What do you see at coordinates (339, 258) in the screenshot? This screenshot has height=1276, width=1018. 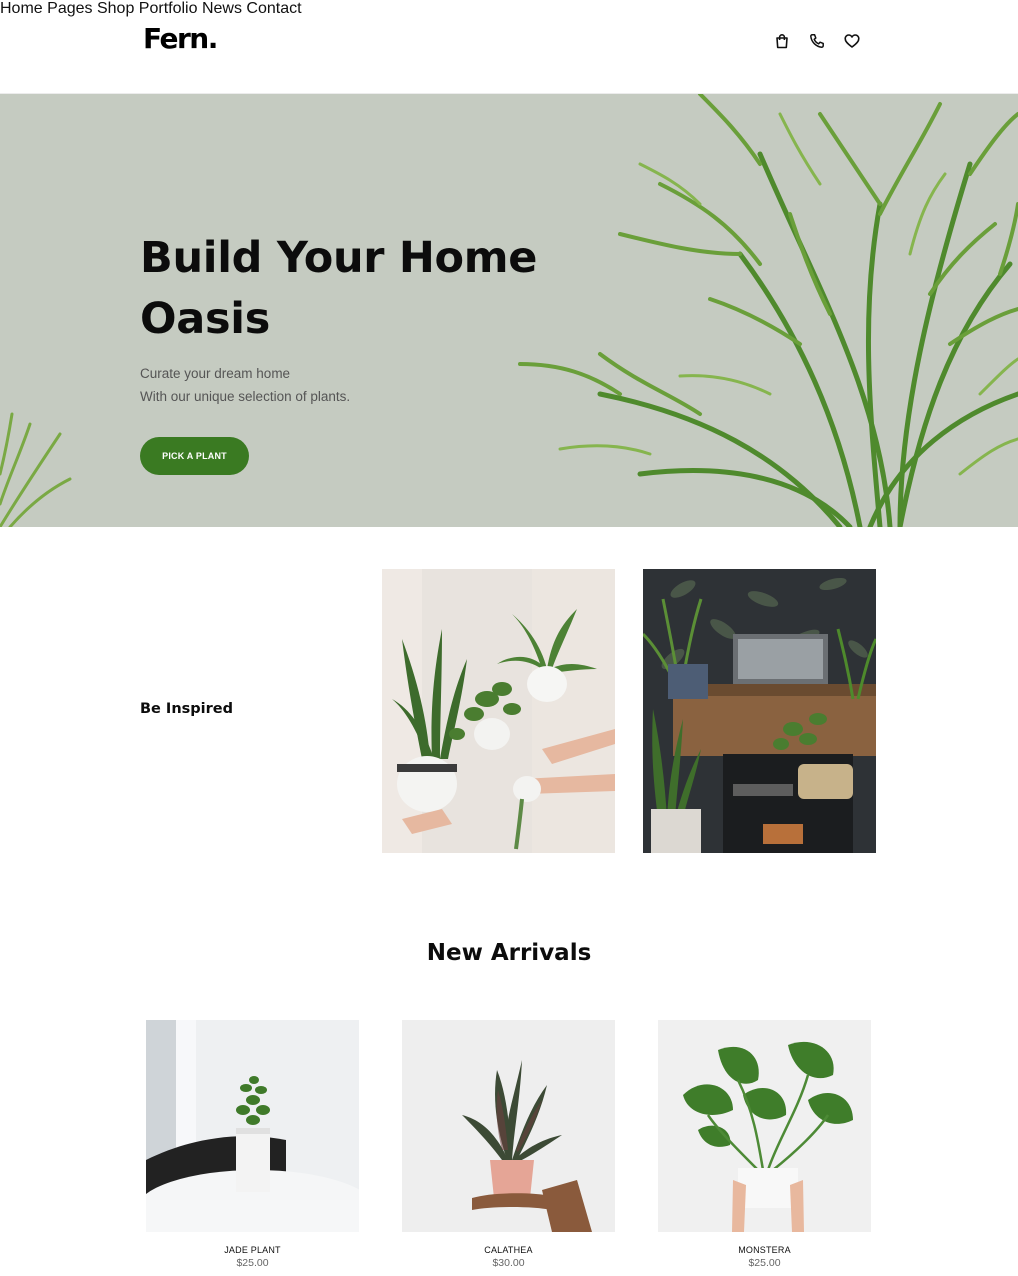 I see `hero-title-line1: Build Your Home` at bounding box center [339, 258].